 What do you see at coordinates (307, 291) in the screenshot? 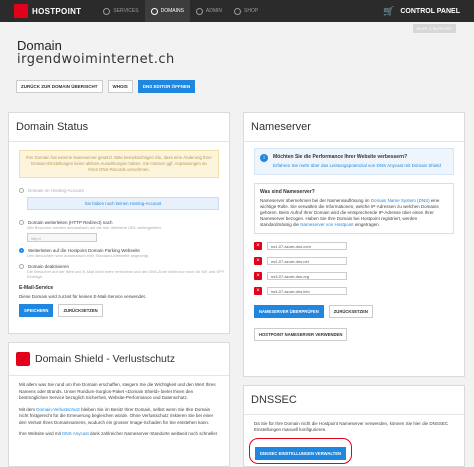
I see `nameserver-field: ns4-07.azure-dns.info` at bounding box center [307, 291].